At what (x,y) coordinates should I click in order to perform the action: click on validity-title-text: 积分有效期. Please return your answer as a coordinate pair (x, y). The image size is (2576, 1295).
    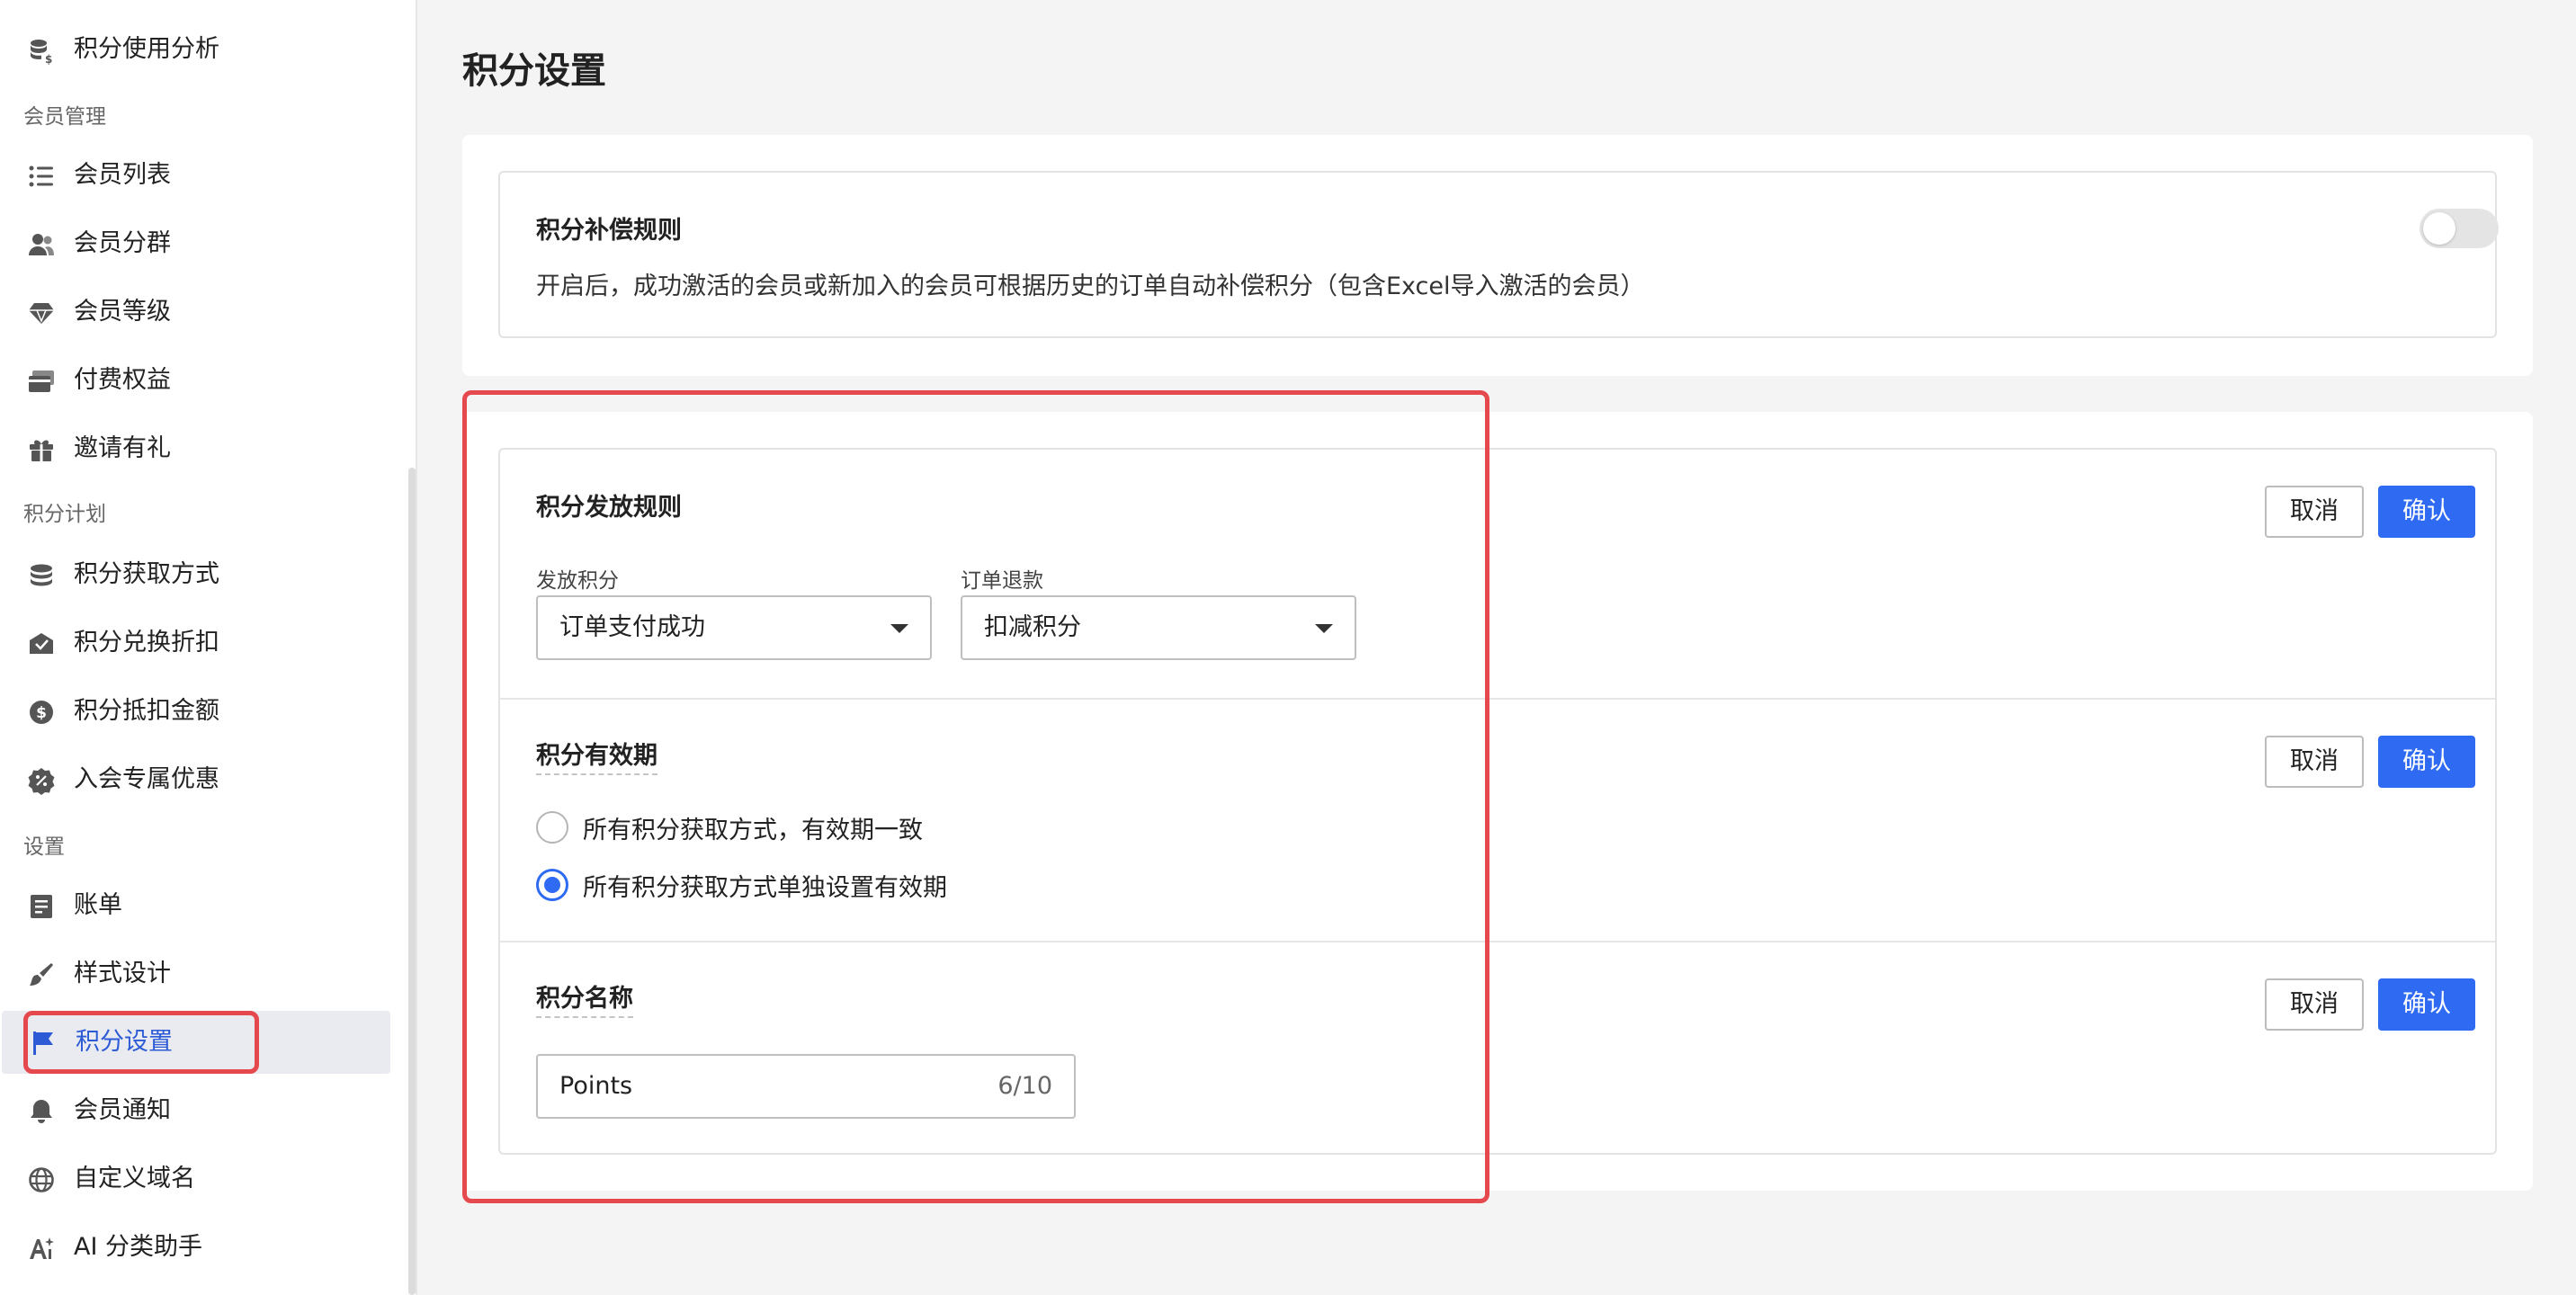
    Looking at the image, I should click on (596, 758).